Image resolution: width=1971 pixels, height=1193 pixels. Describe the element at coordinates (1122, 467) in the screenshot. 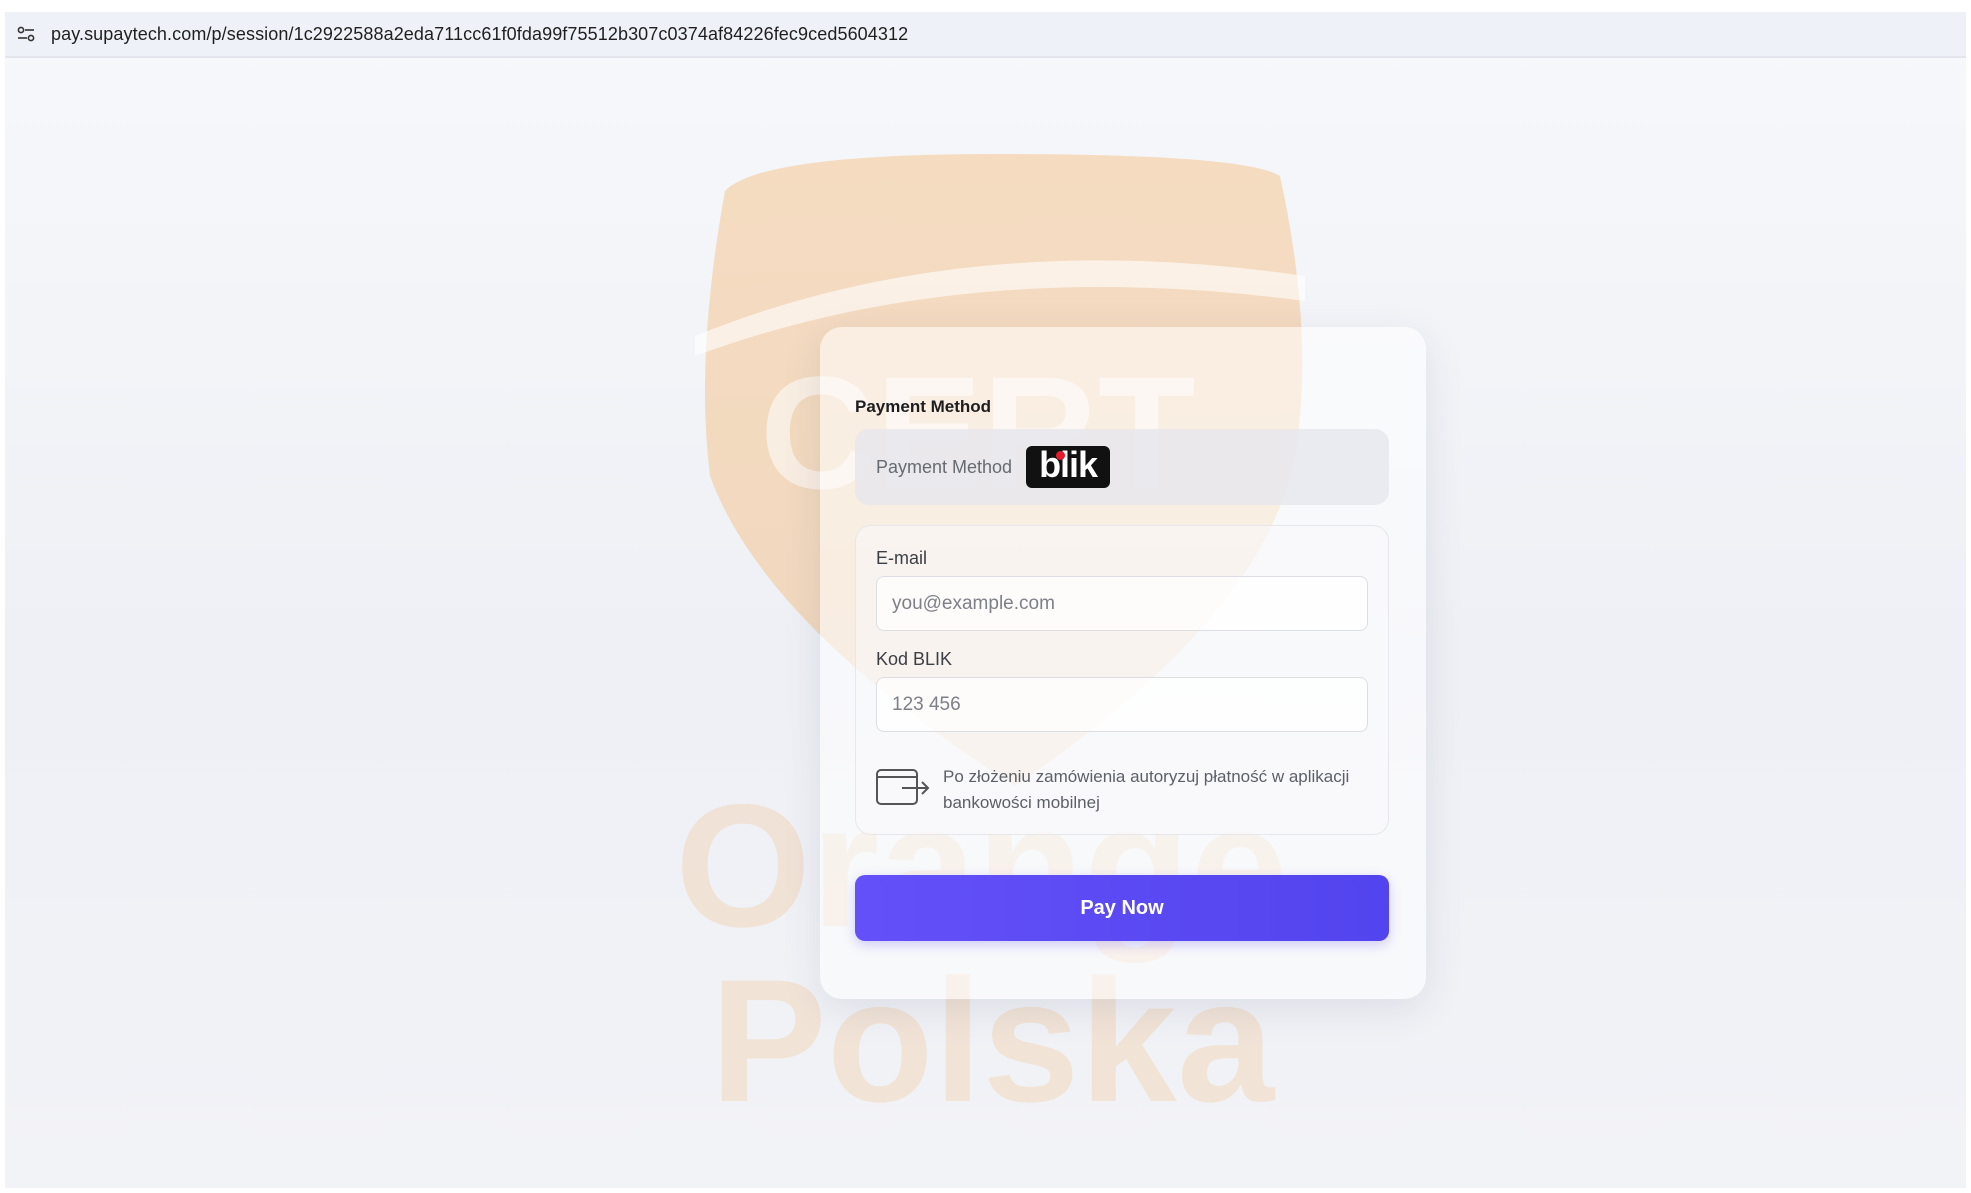

I see `payment-method-selector: Payment Method blik` at that location.